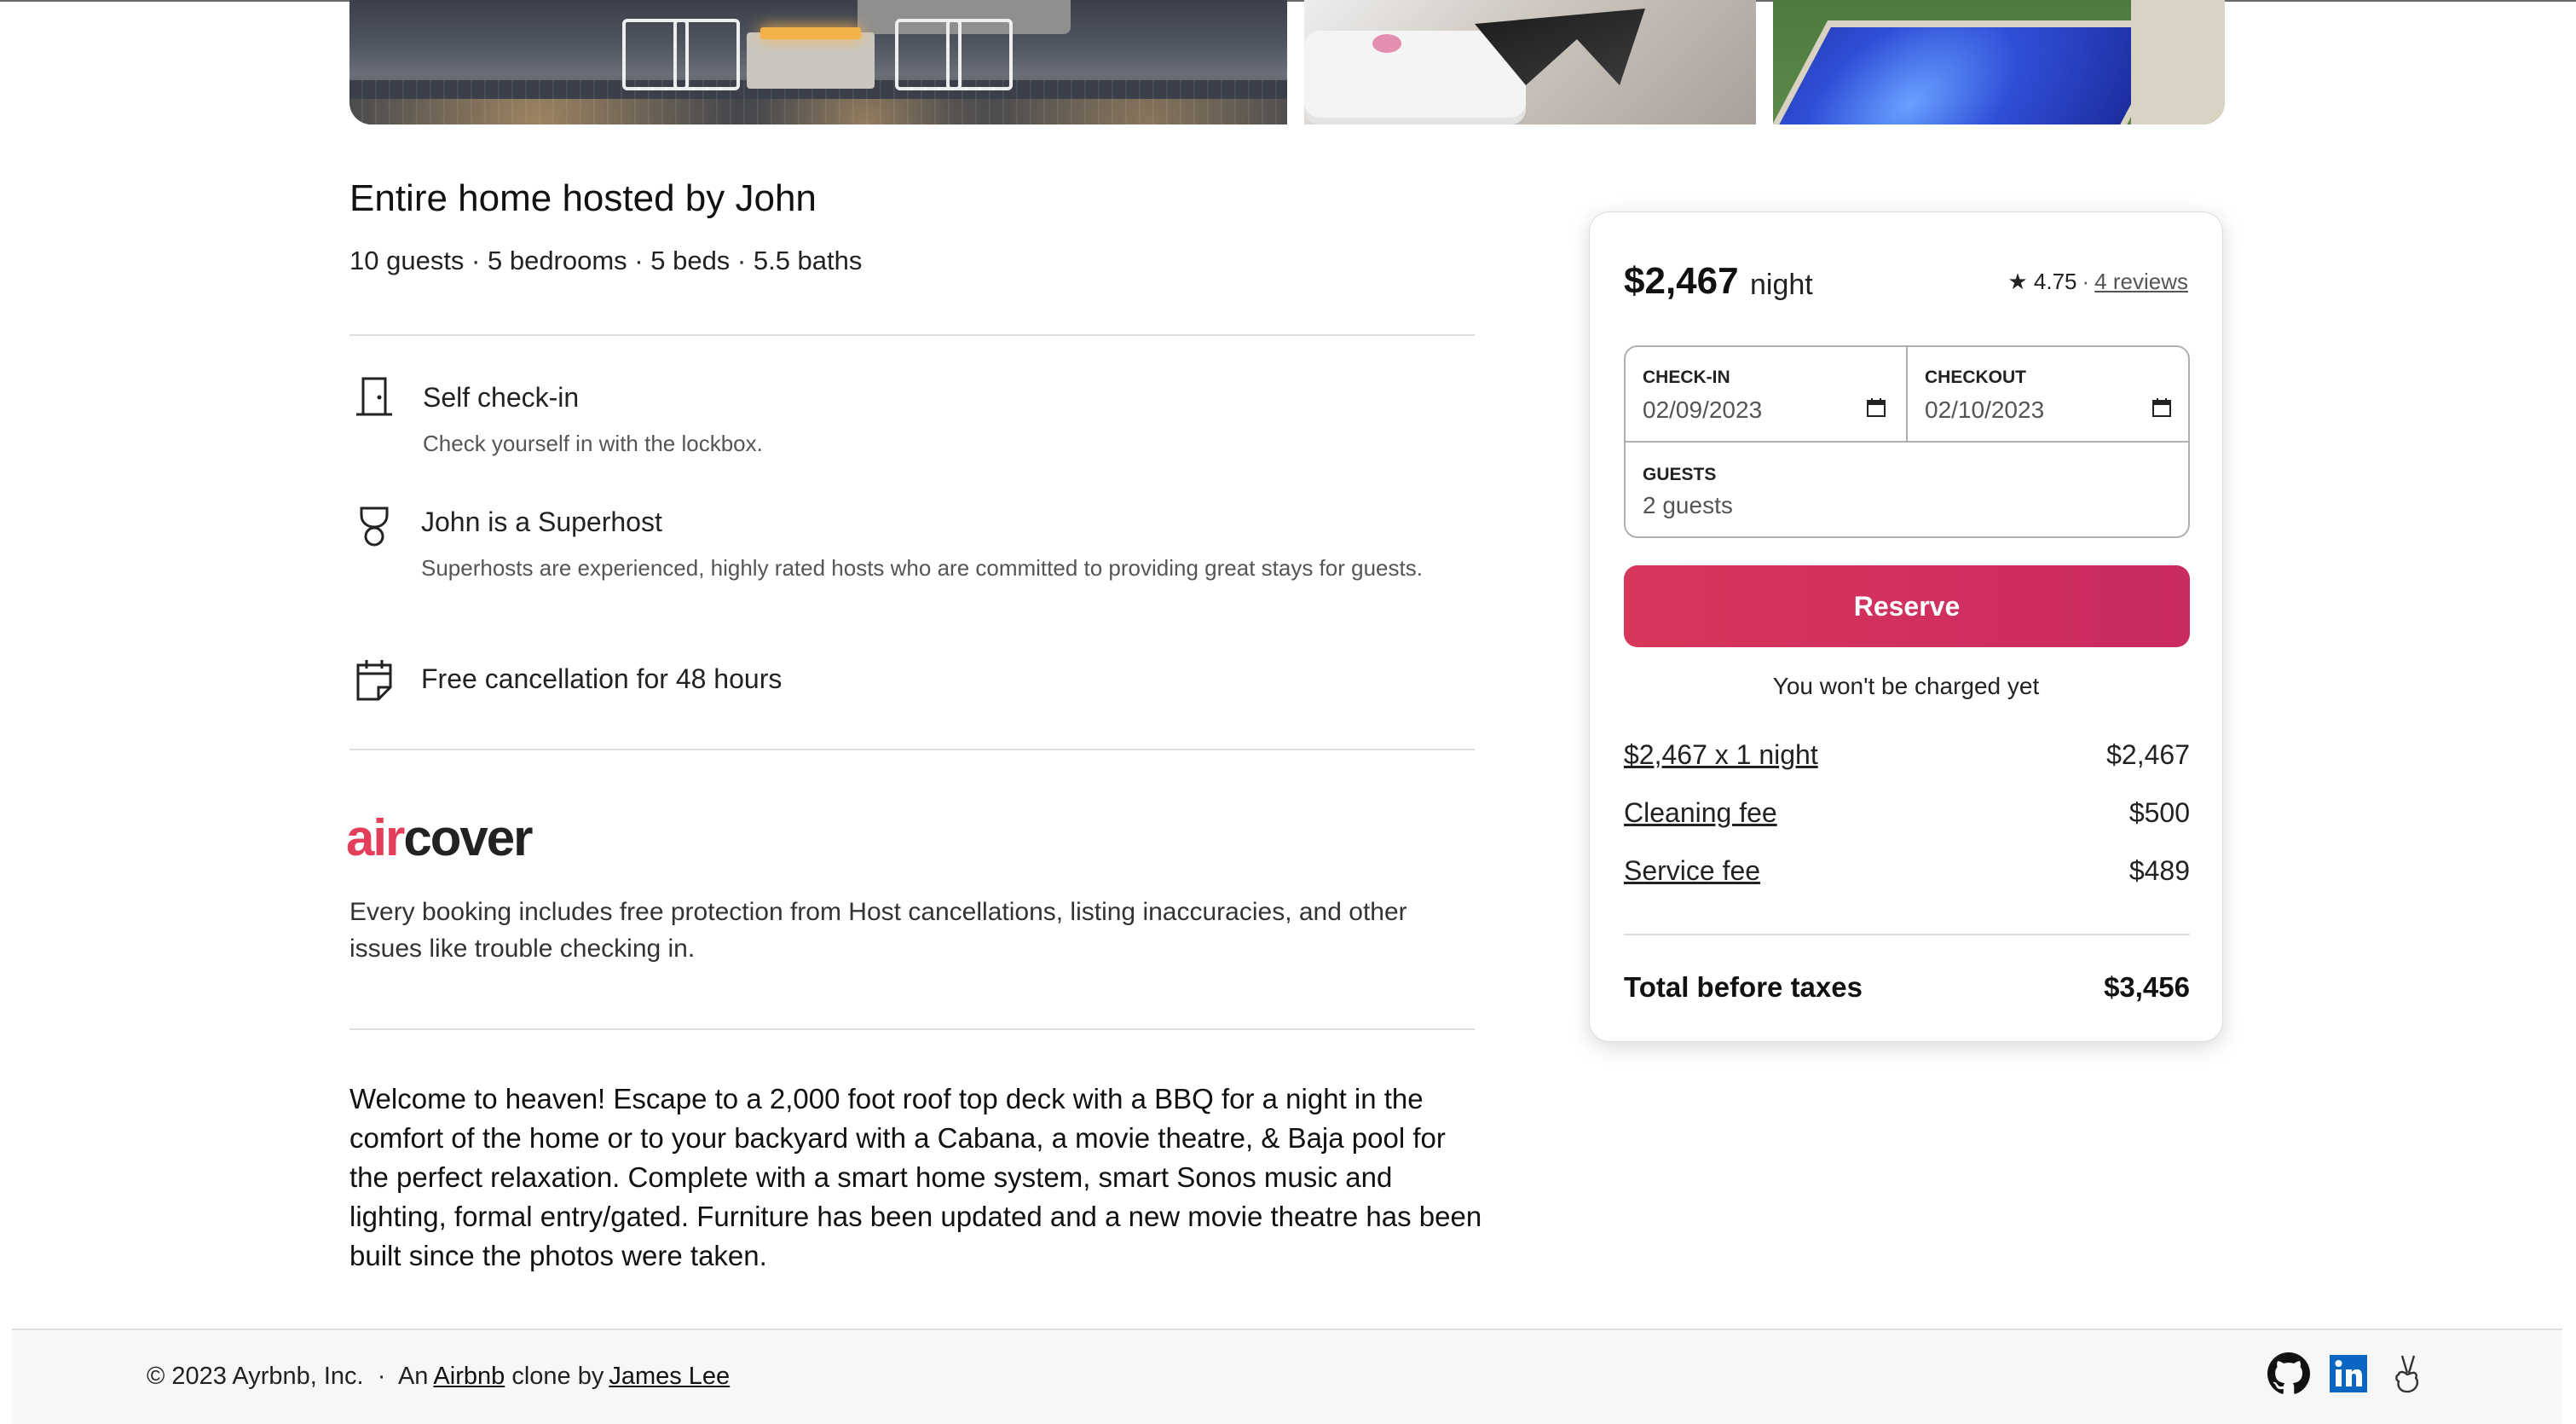  Describe the element at coordinates (374, 397) in the screenshot. I see `door-icon` at that location.